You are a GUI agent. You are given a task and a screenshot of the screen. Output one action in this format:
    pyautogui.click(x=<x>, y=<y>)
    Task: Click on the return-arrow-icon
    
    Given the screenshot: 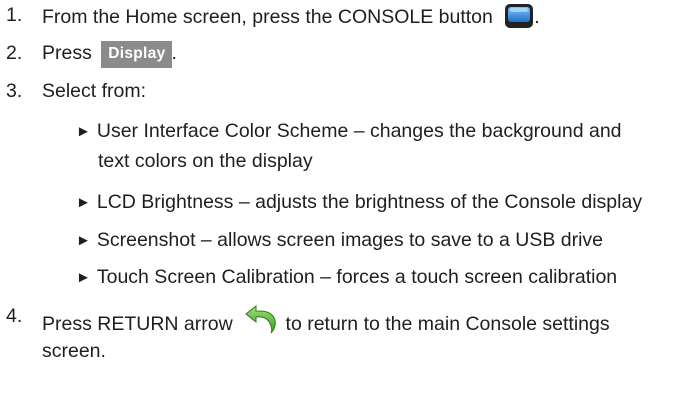 What is the action you would take?
    pyautogui.click(x=260, y=319)
    